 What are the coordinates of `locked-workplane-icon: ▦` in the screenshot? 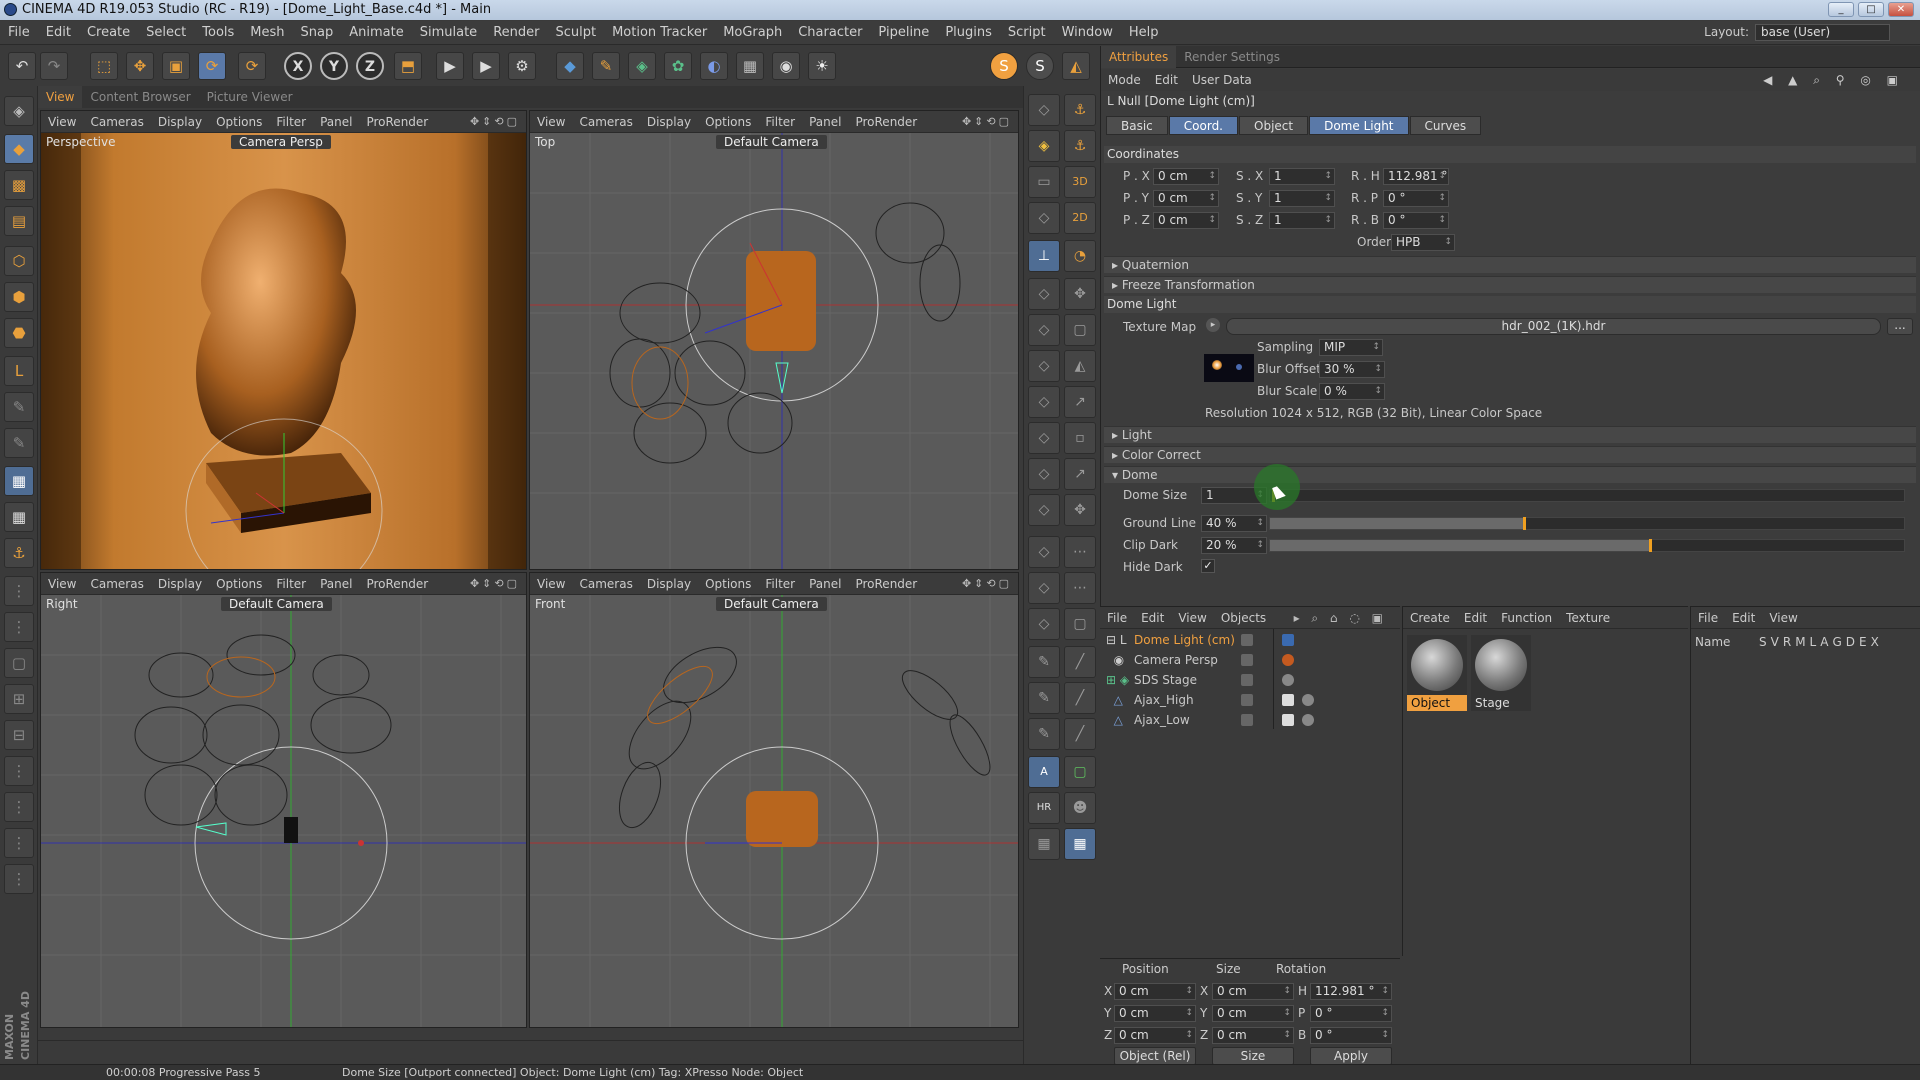 It's located at (19, 517).